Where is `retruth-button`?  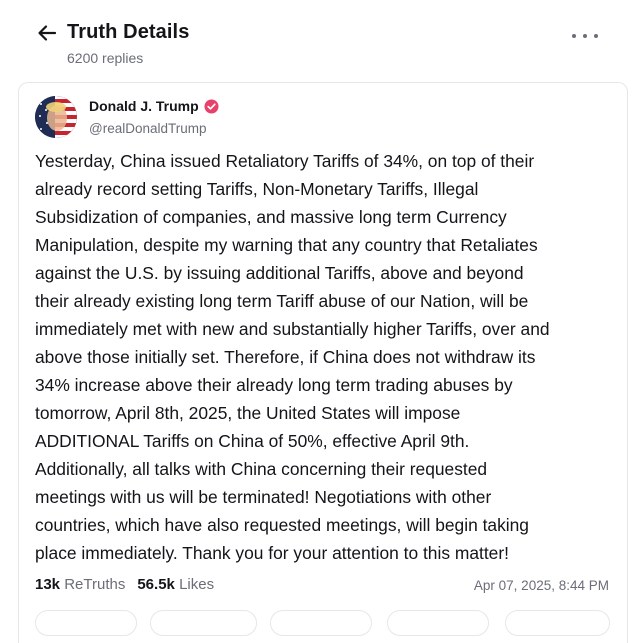
retruth-button is located at coordinates (203, 623).